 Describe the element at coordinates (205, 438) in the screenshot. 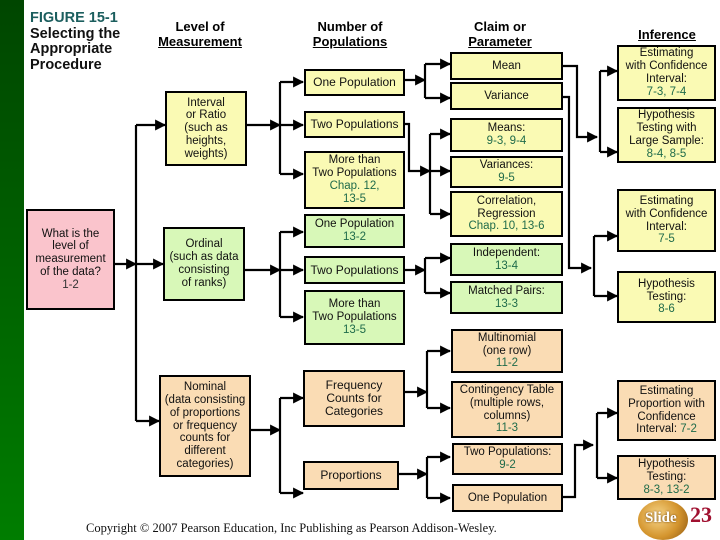

I see `box-line: counts for` at that location.